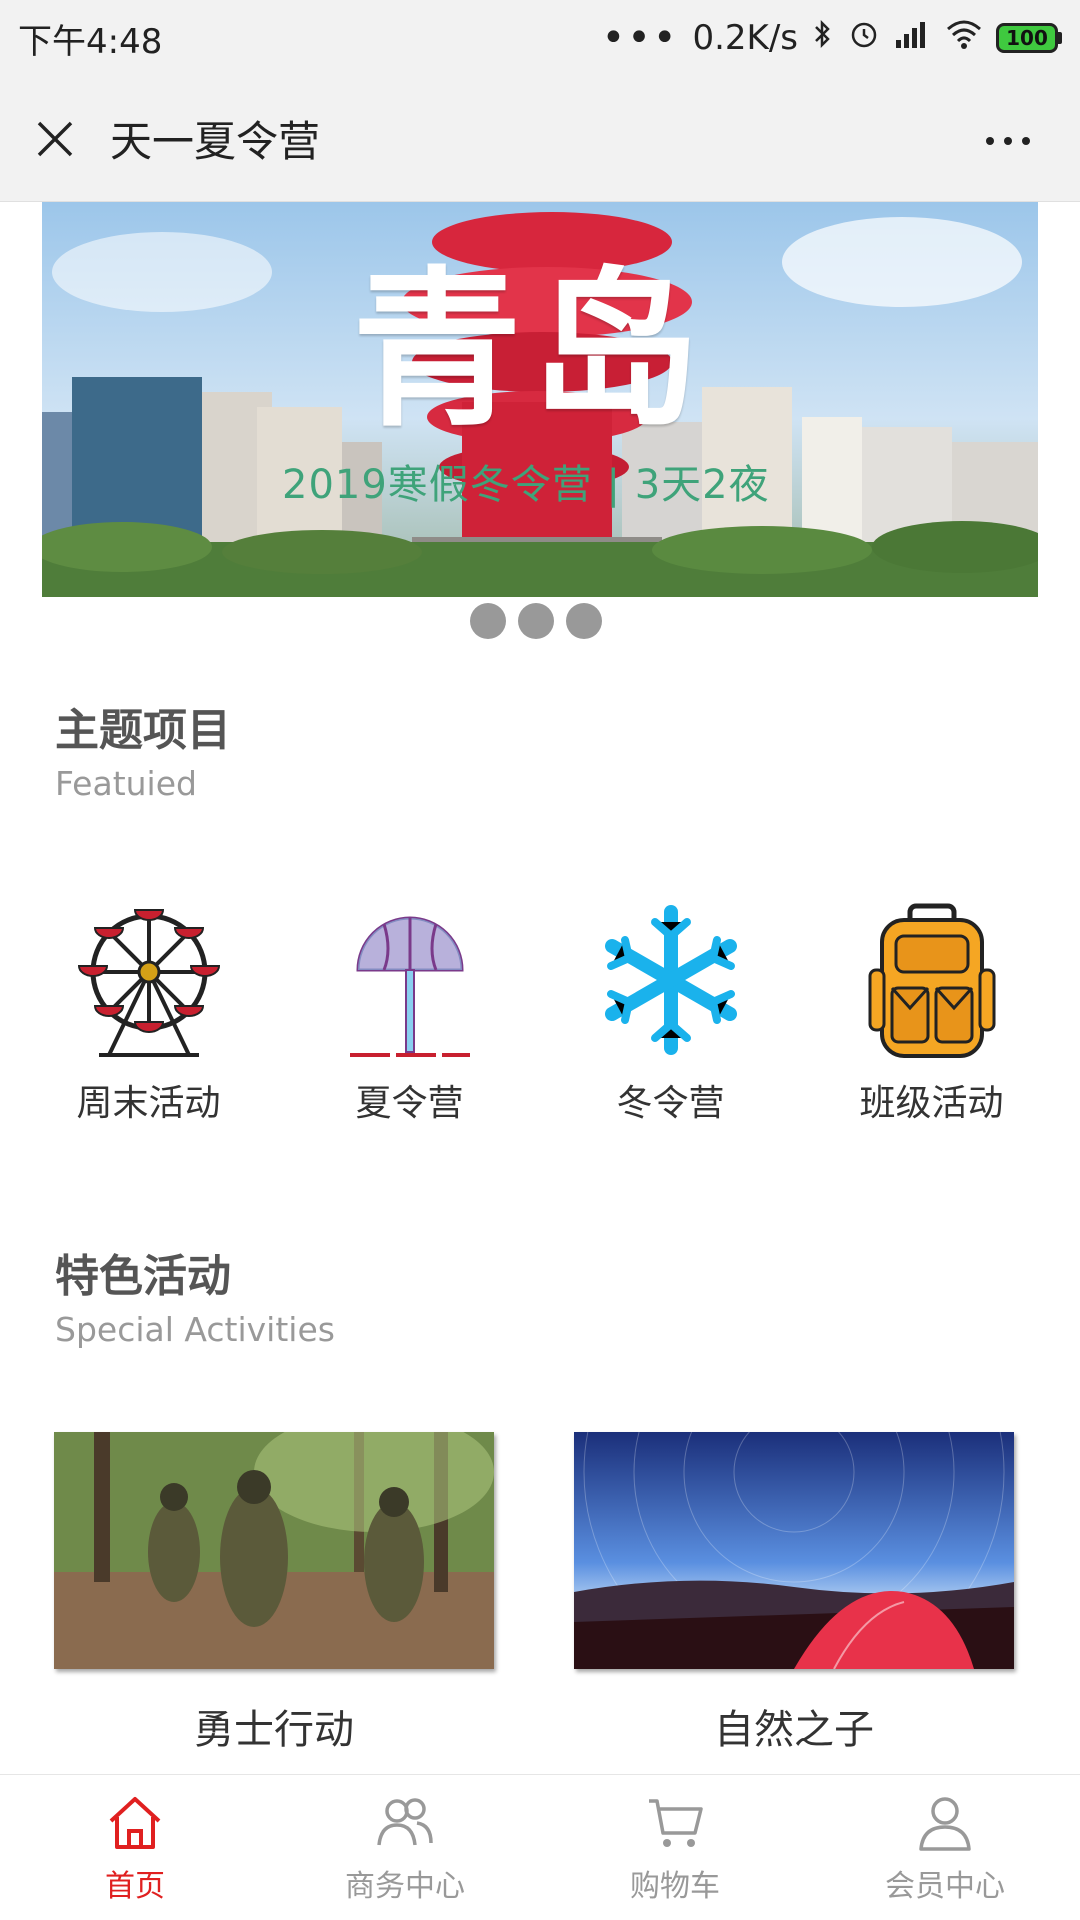  Describe the element at coordinates (675, 1847) in the screenshot. I see `tab-cart: 购物车` at that location.